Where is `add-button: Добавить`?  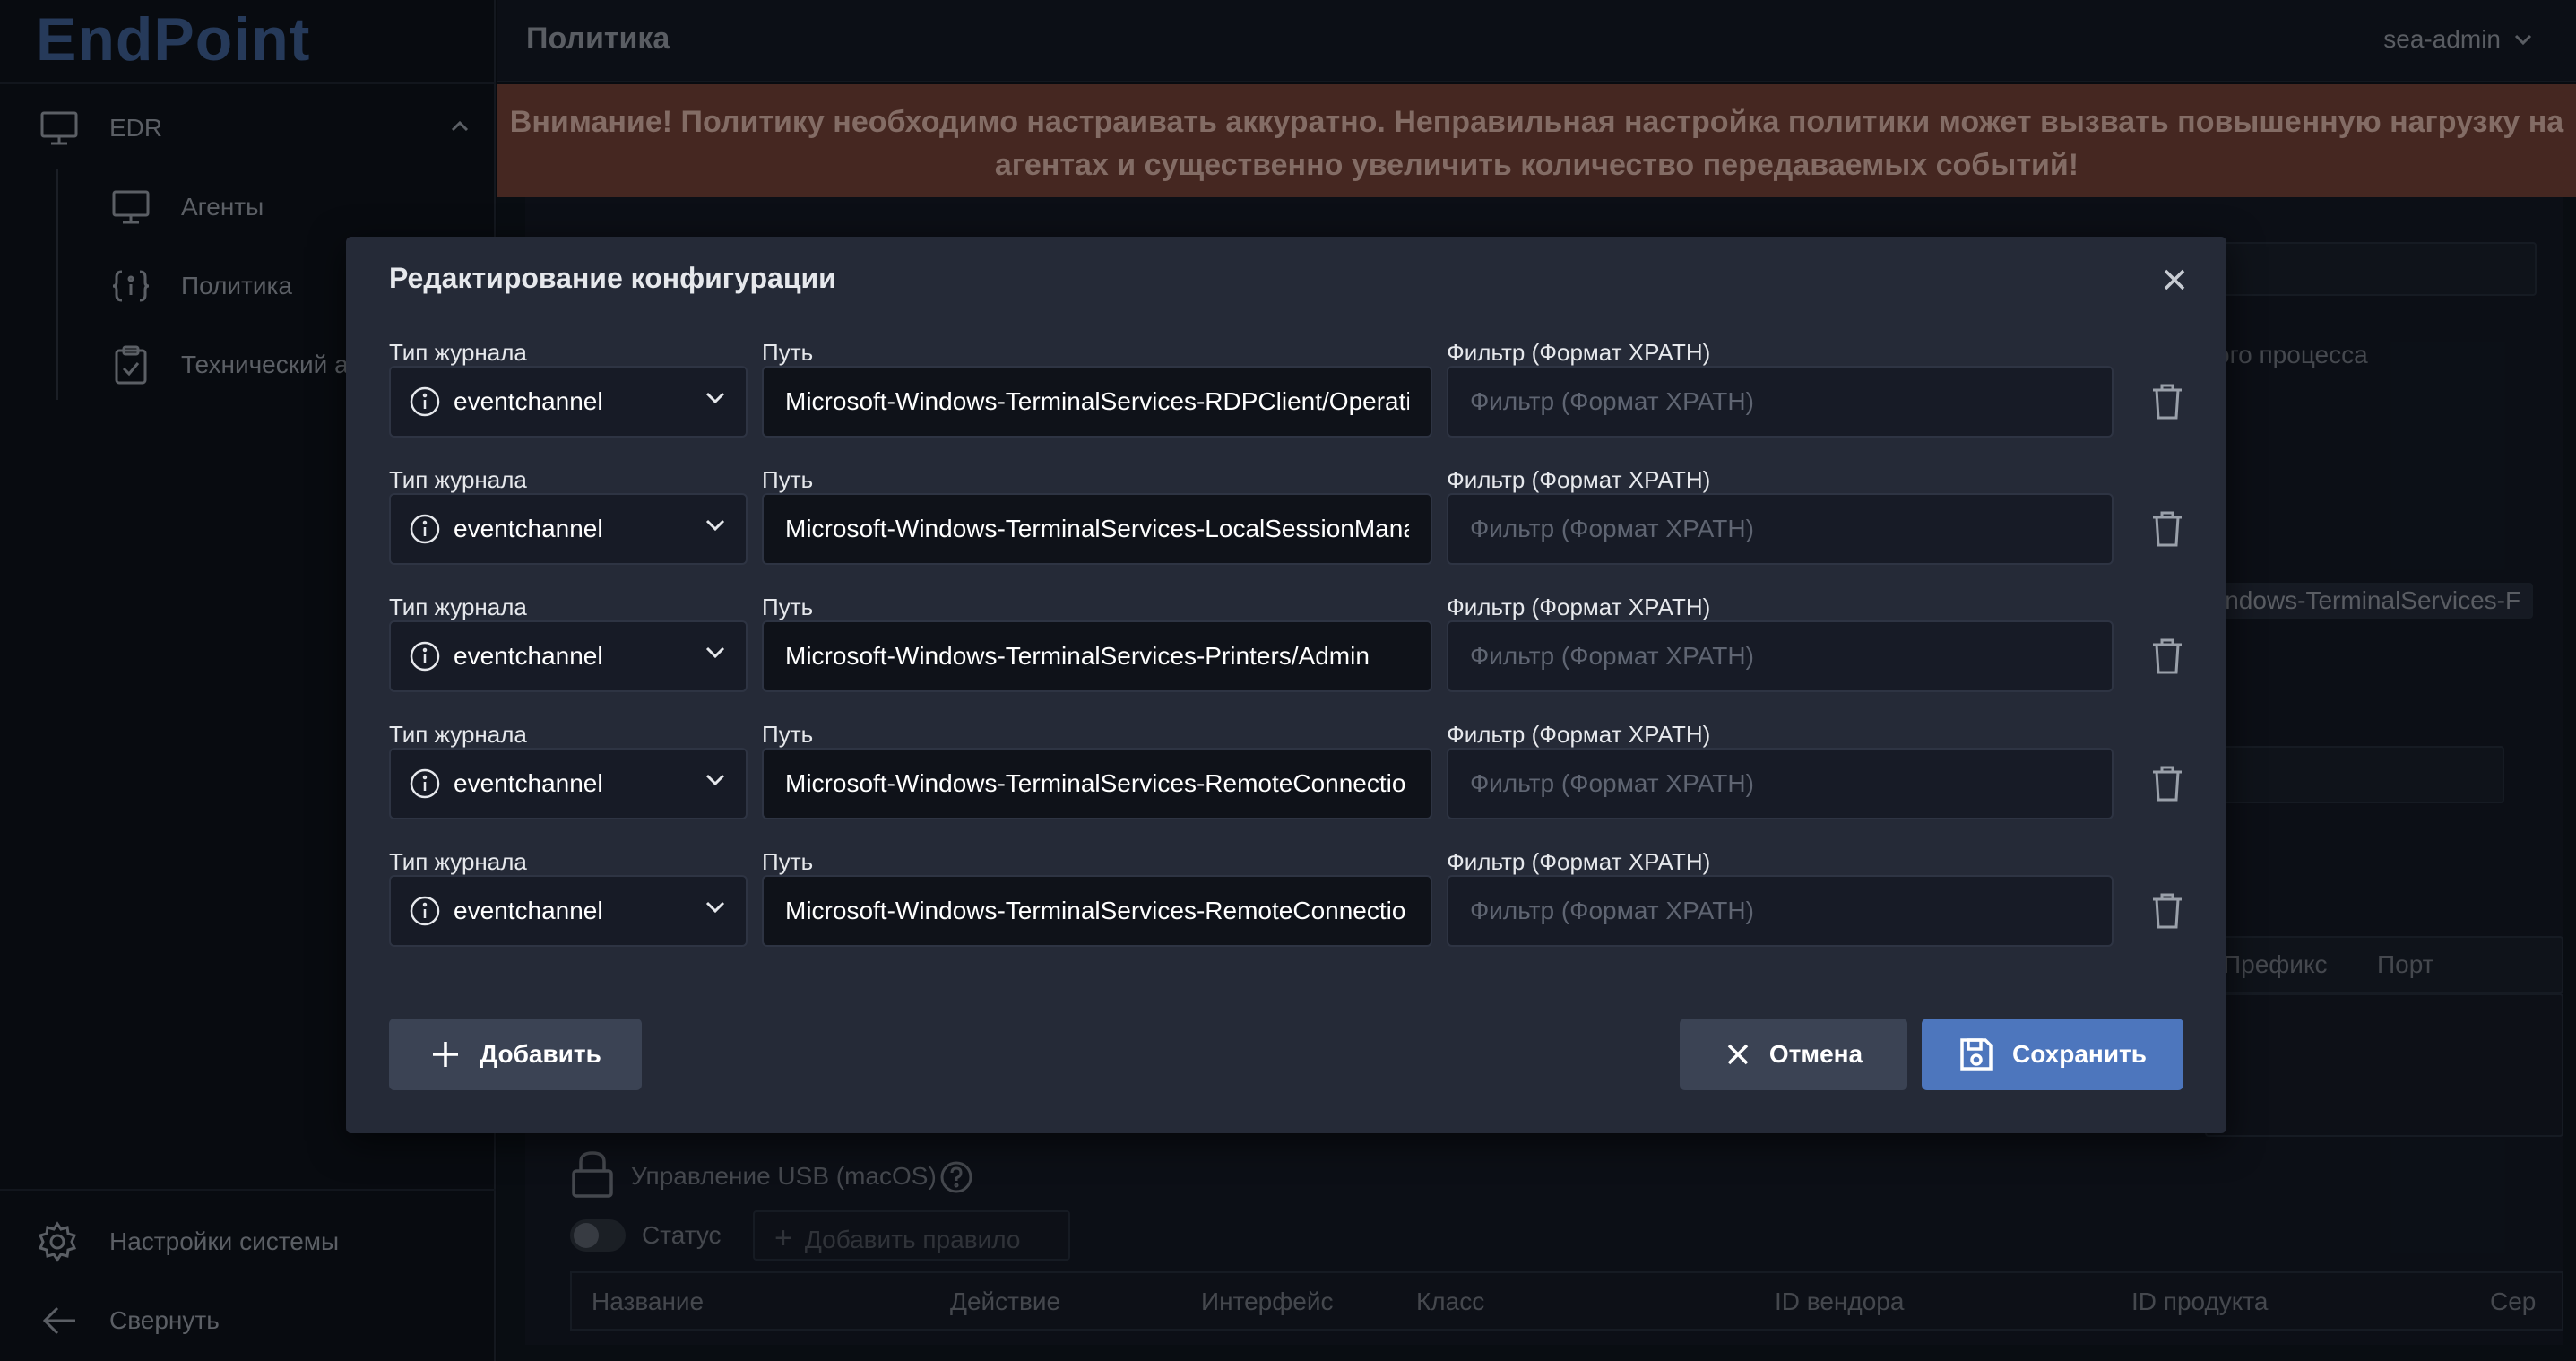
add-button: Добавить is located at coordinates (515, 1054).